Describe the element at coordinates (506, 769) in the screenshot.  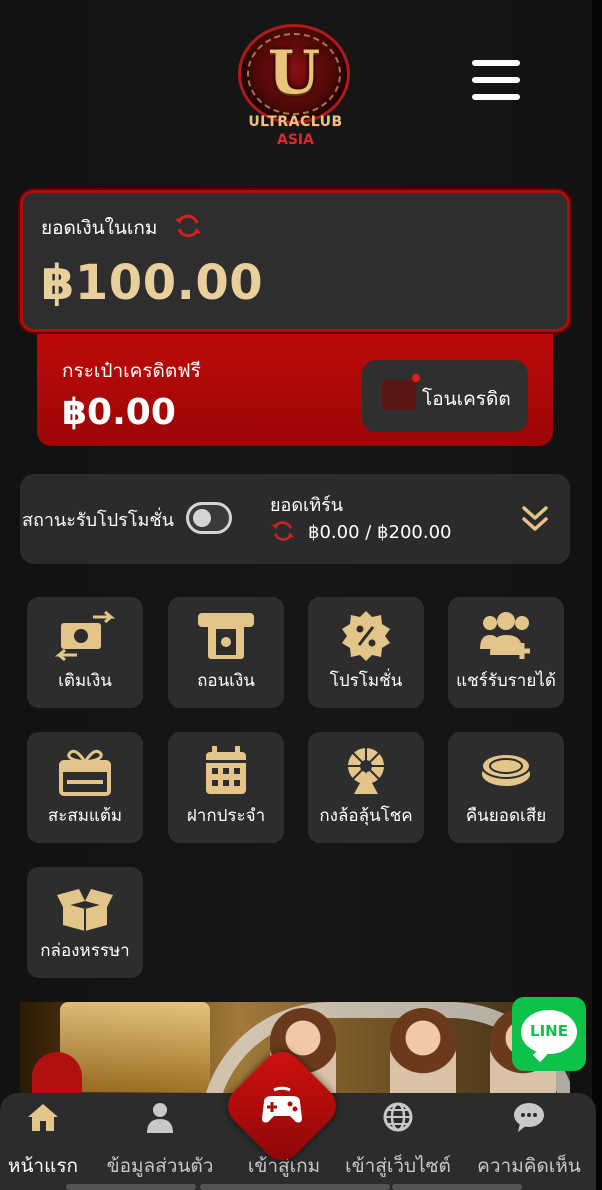
I see `coin-cashback-icon` at that location.